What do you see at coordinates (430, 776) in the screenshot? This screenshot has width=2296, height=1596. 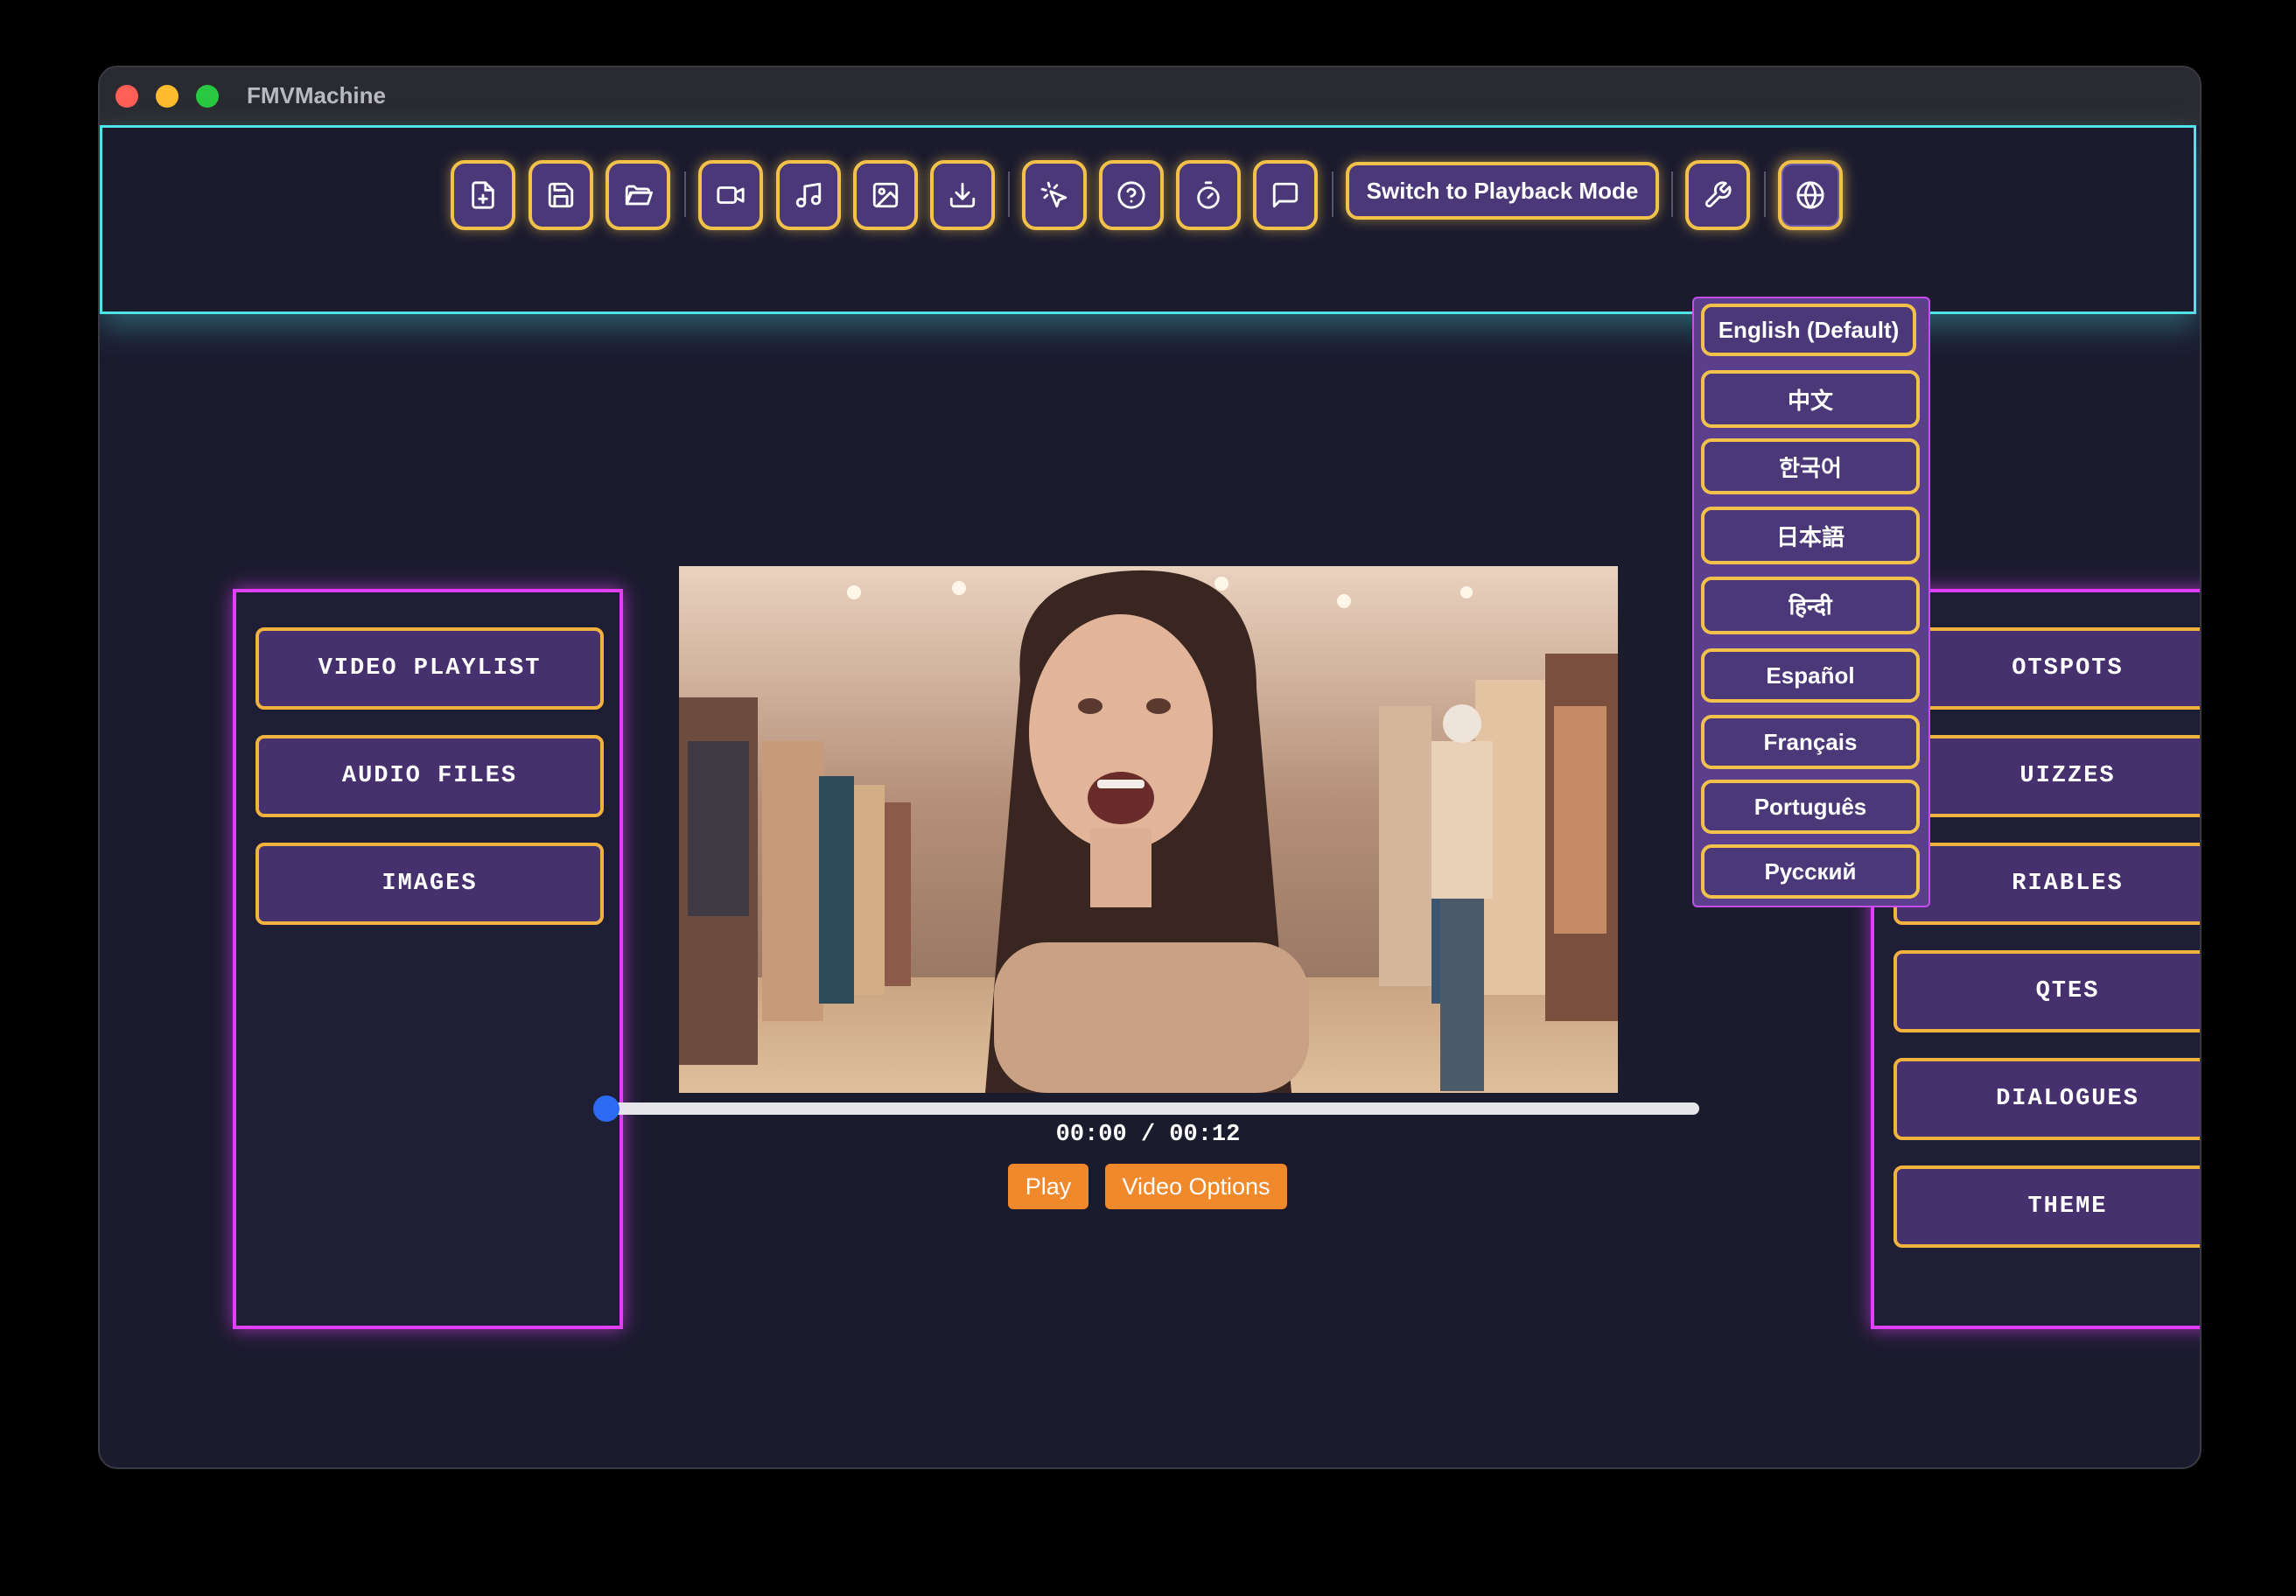 I see `audio-files-button: AUDIO FILES` at bounding box center [430, 776].